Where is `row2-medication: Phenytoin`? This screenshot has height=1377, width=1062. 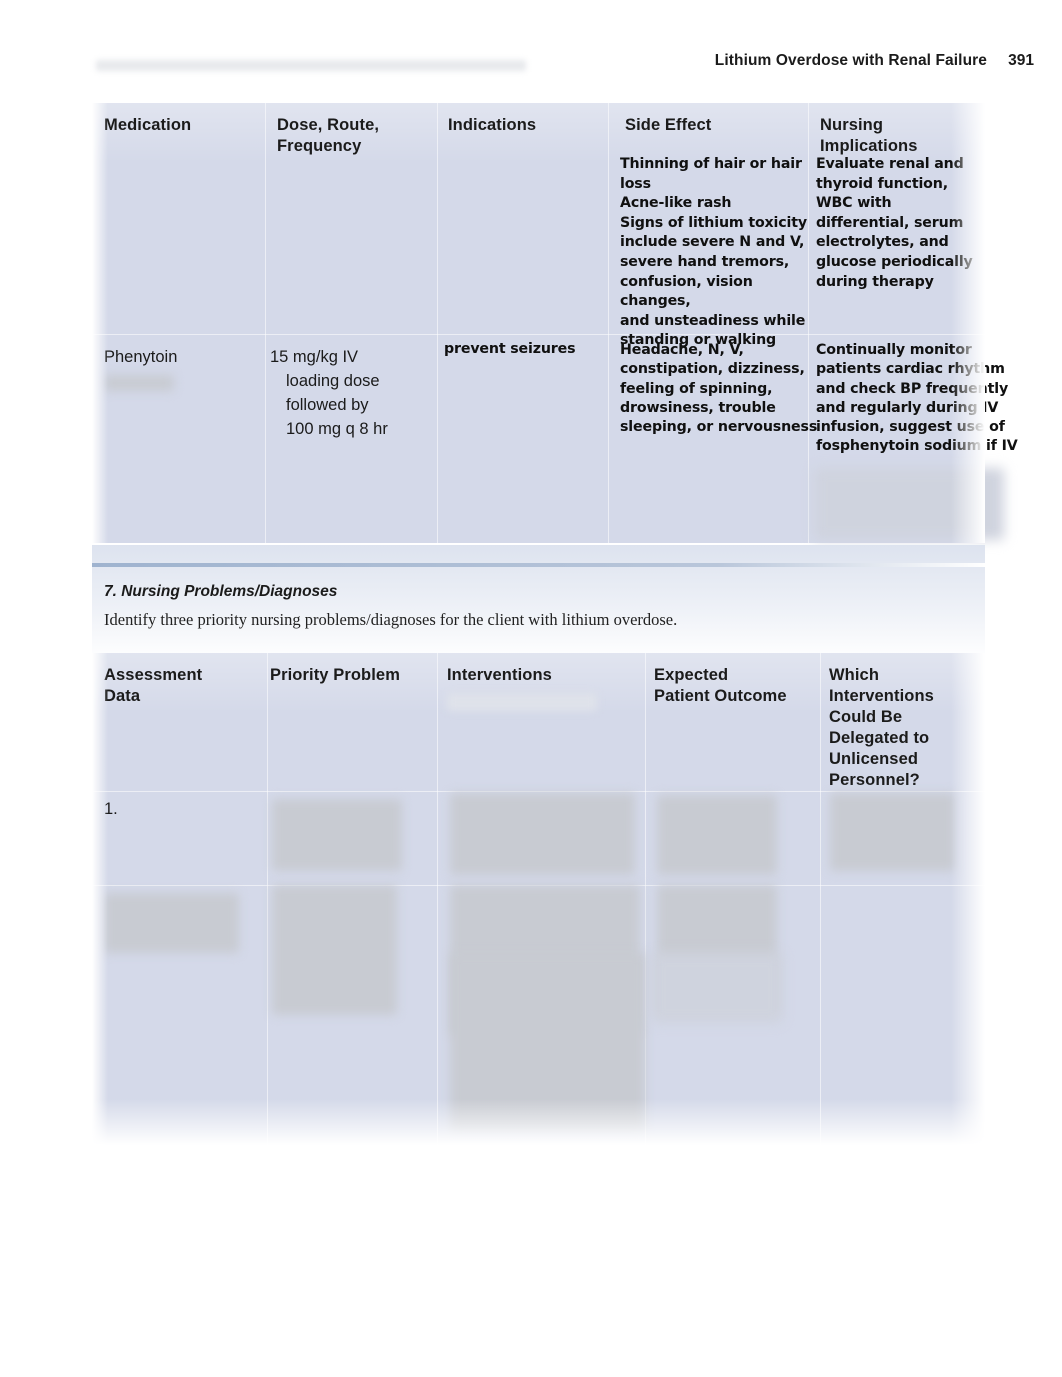 row2-medication: Phenytoin is located at coordinates (181, 357).